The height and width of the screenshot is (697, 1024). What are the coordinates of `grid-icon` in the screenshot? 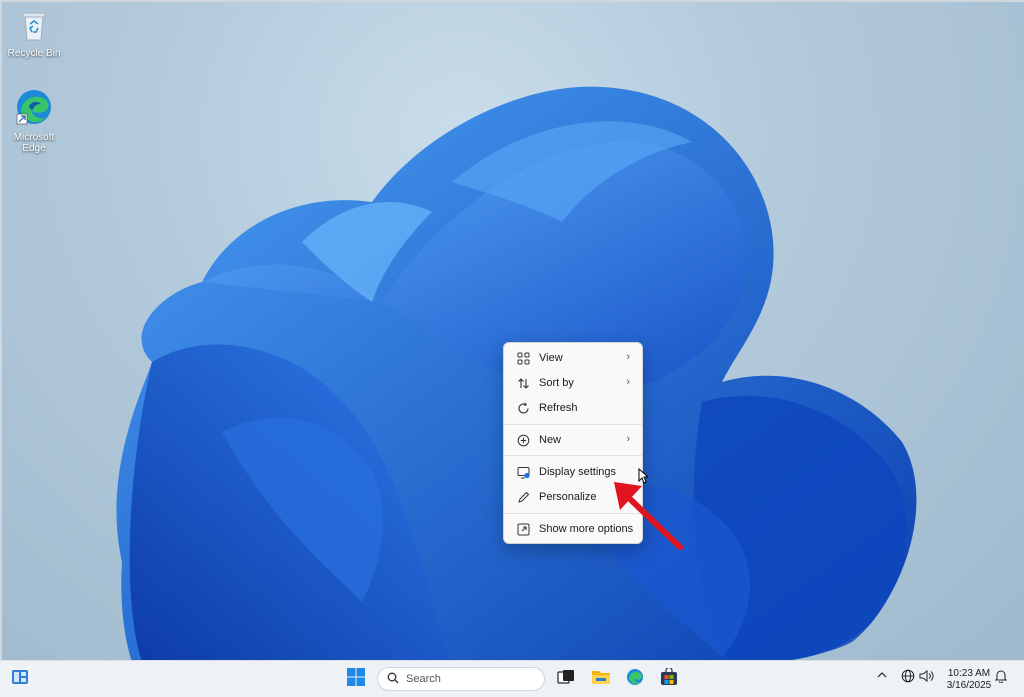 It's located at (523, 358).